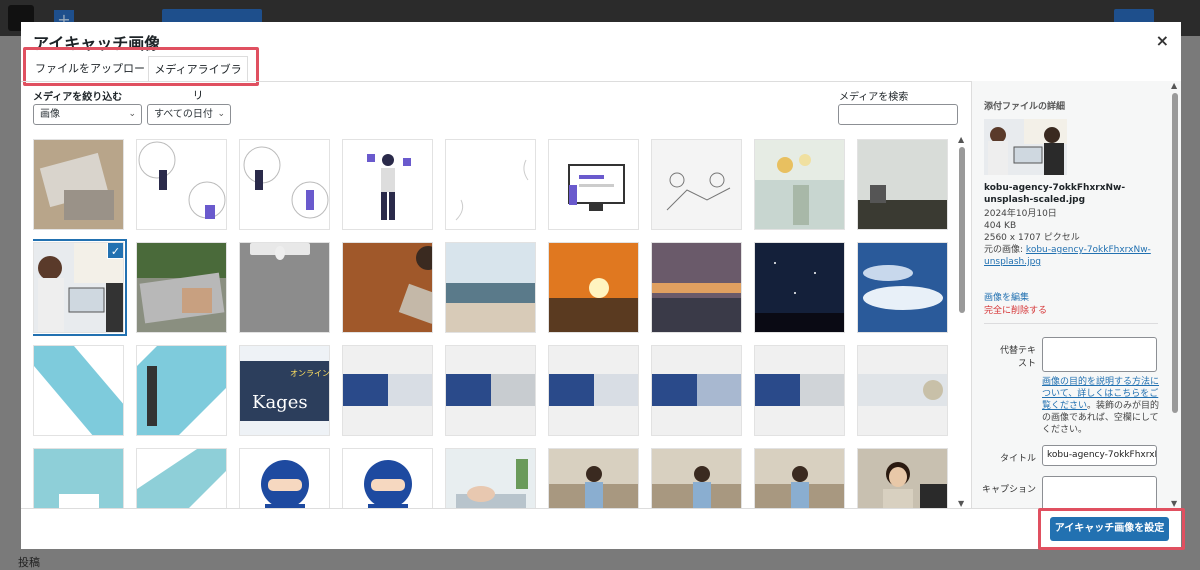 The height and width of the screenshot is (570, 1200). What do you see at coordinates (1175, 253) in the screenshot?
I see `sidebar-scrollbar-thumb` at bounding box center [1175, 253].